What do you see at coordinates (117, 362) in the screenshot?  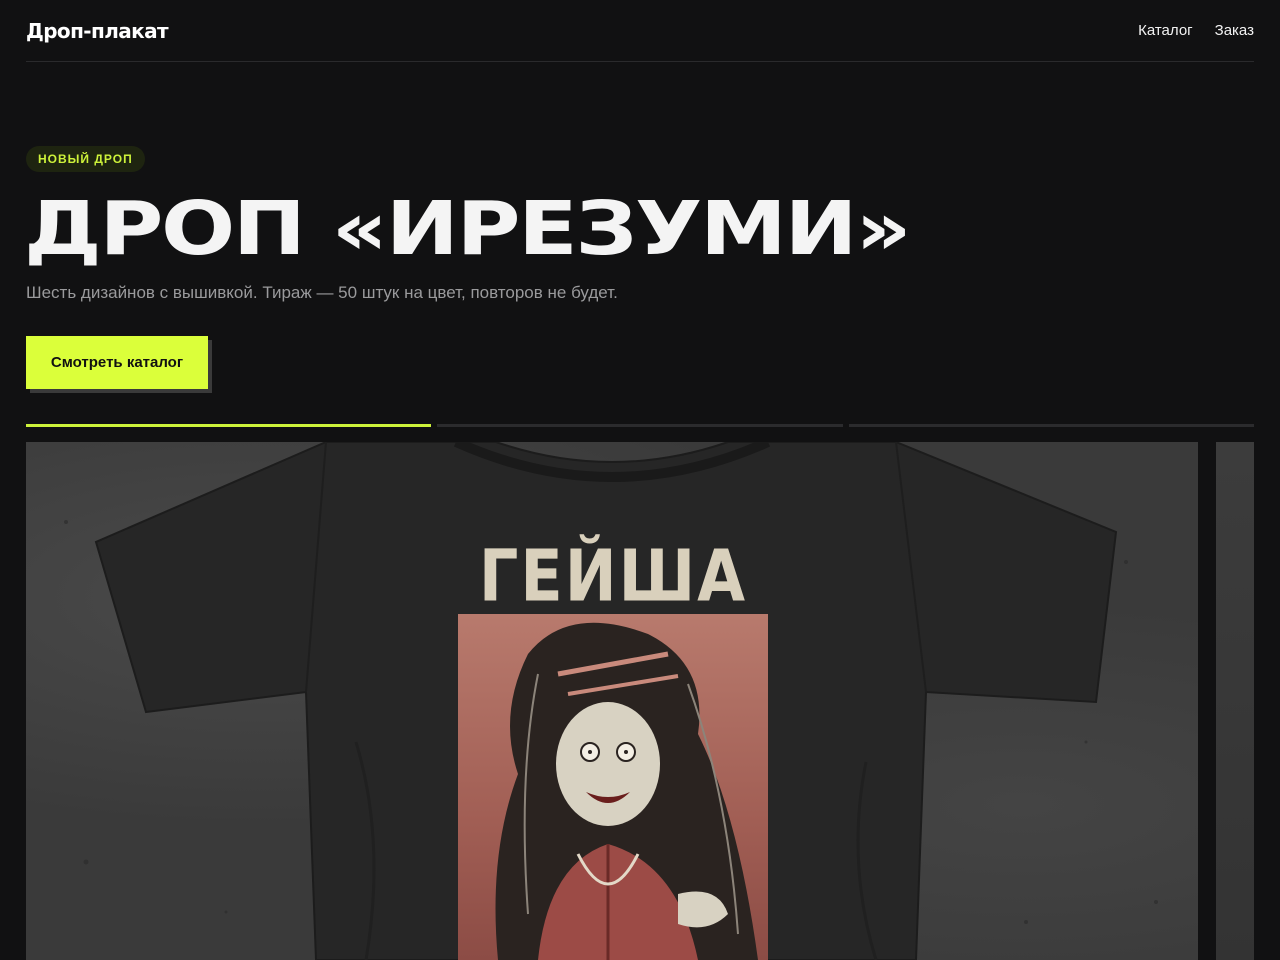 I see `view-catalog-button: Смотреть каталог` at bounding box center [117, 362].